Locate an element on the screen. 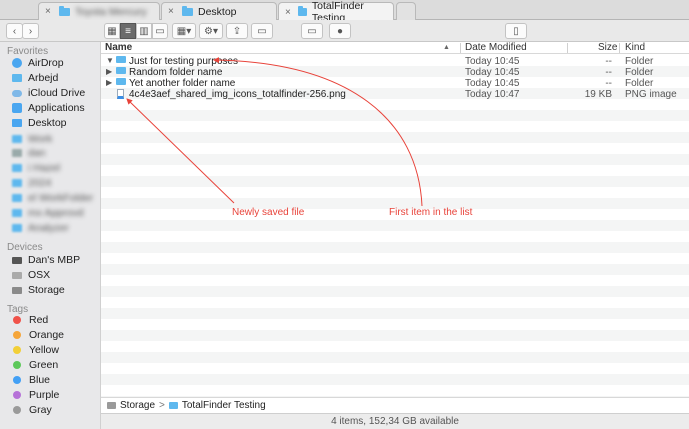  annotation-first: First item in the list is located at coordinates (431, 212).